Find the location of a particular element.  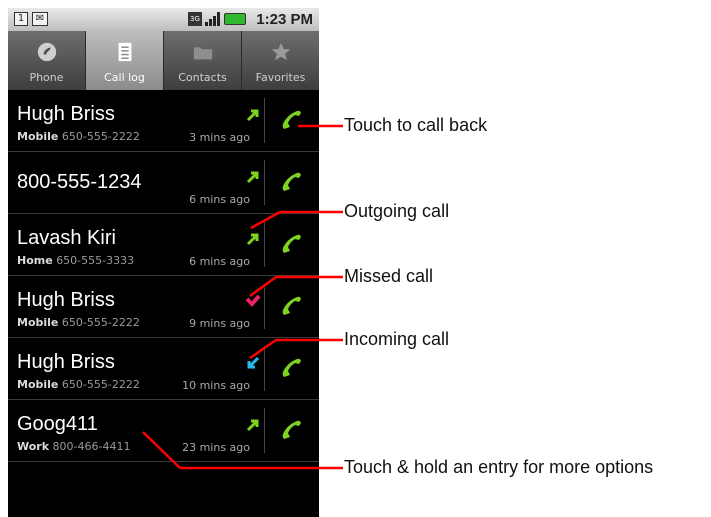

tab-favorites: Favorites is located at coordinates (280, 60).